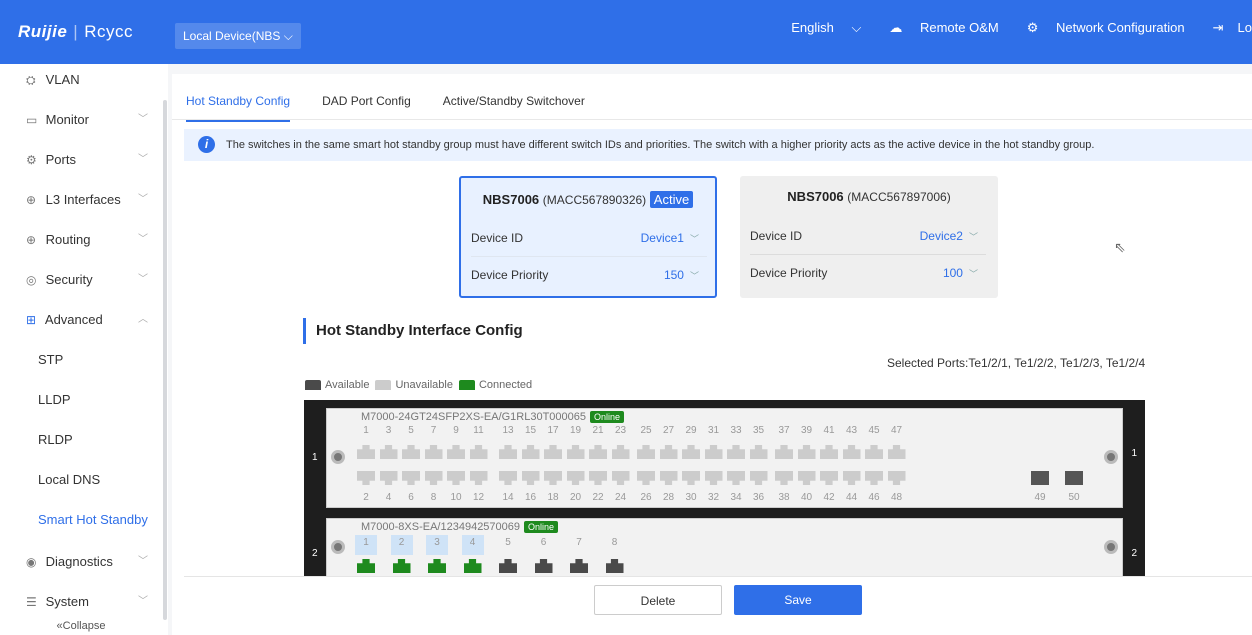 This screenshot has height=635, width=1252. I want to click on sidebar-item-system: ☰ System ﹀, so click(81, 602).